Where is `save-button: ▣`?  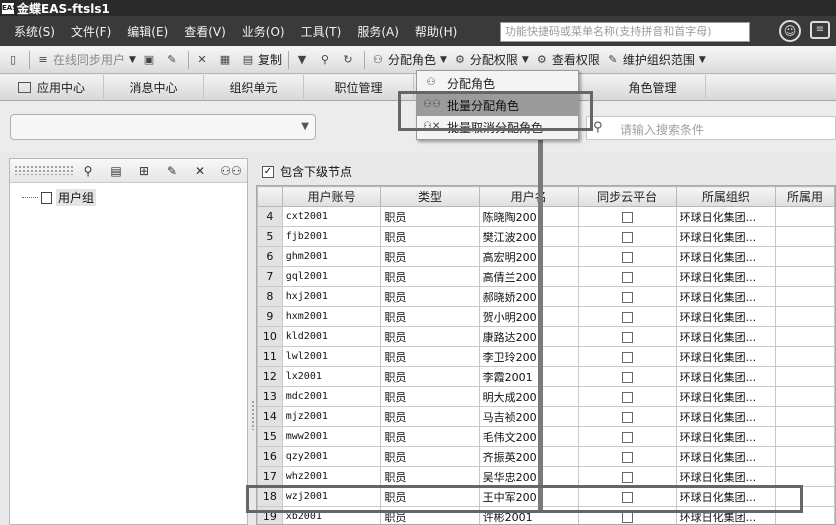 save-button: ▣ is located at coordinates (150, 60).